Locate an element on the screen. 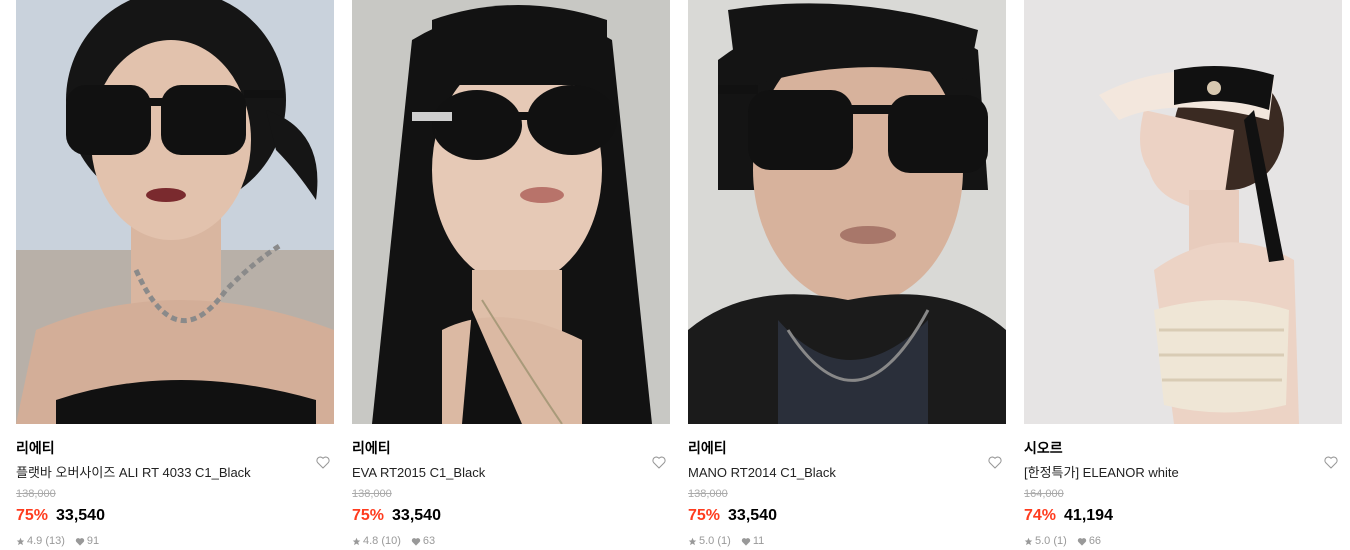  product-name: EVA RT2015 C1_Black is located at coordinates (511, 473).